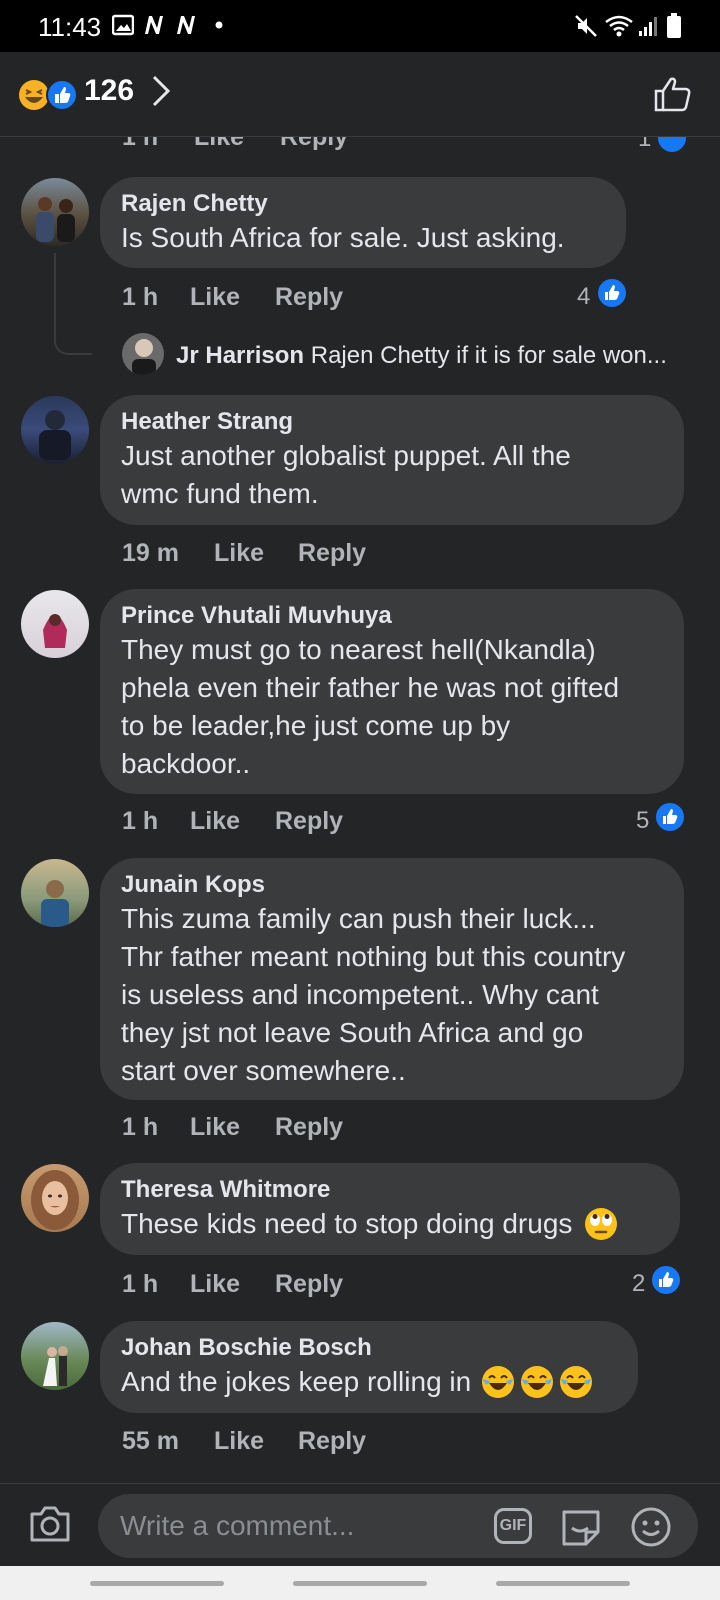 The width and height of the screenshot is (720, 1600). What do you see at coordinates (316, 725) in the screenshot?
I see `comment-text-line: to be leader,he just come up by` at bounding box center [316, 725].